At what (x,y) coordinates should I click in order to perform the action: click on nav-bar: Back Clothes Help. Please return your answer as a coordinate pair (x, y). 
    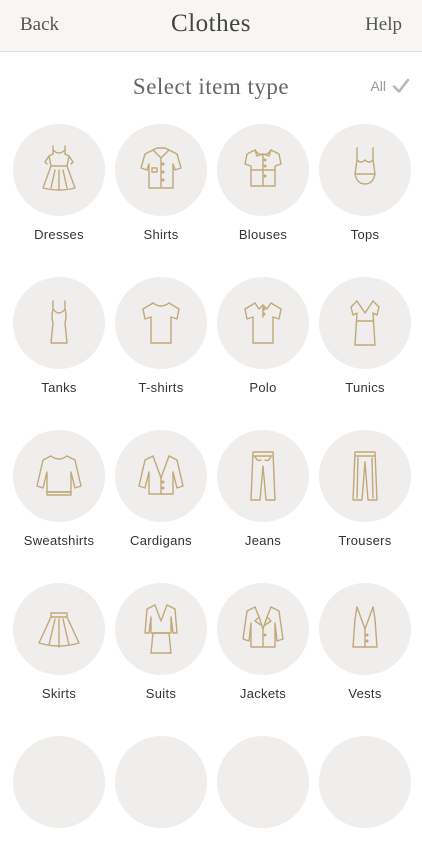
    Looking at the image, I should click on (211, 26).